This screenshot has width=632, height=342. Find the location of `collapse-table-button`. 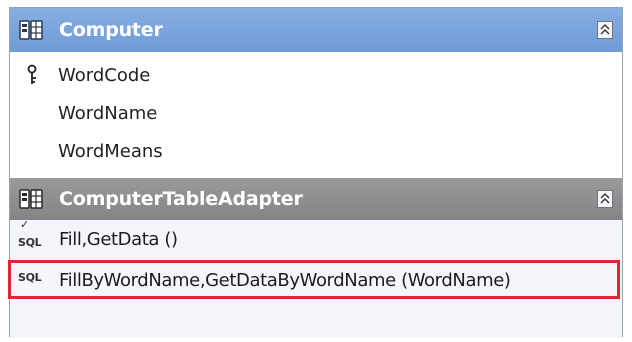

collapse-table-button is located at coordinates (605, 30).